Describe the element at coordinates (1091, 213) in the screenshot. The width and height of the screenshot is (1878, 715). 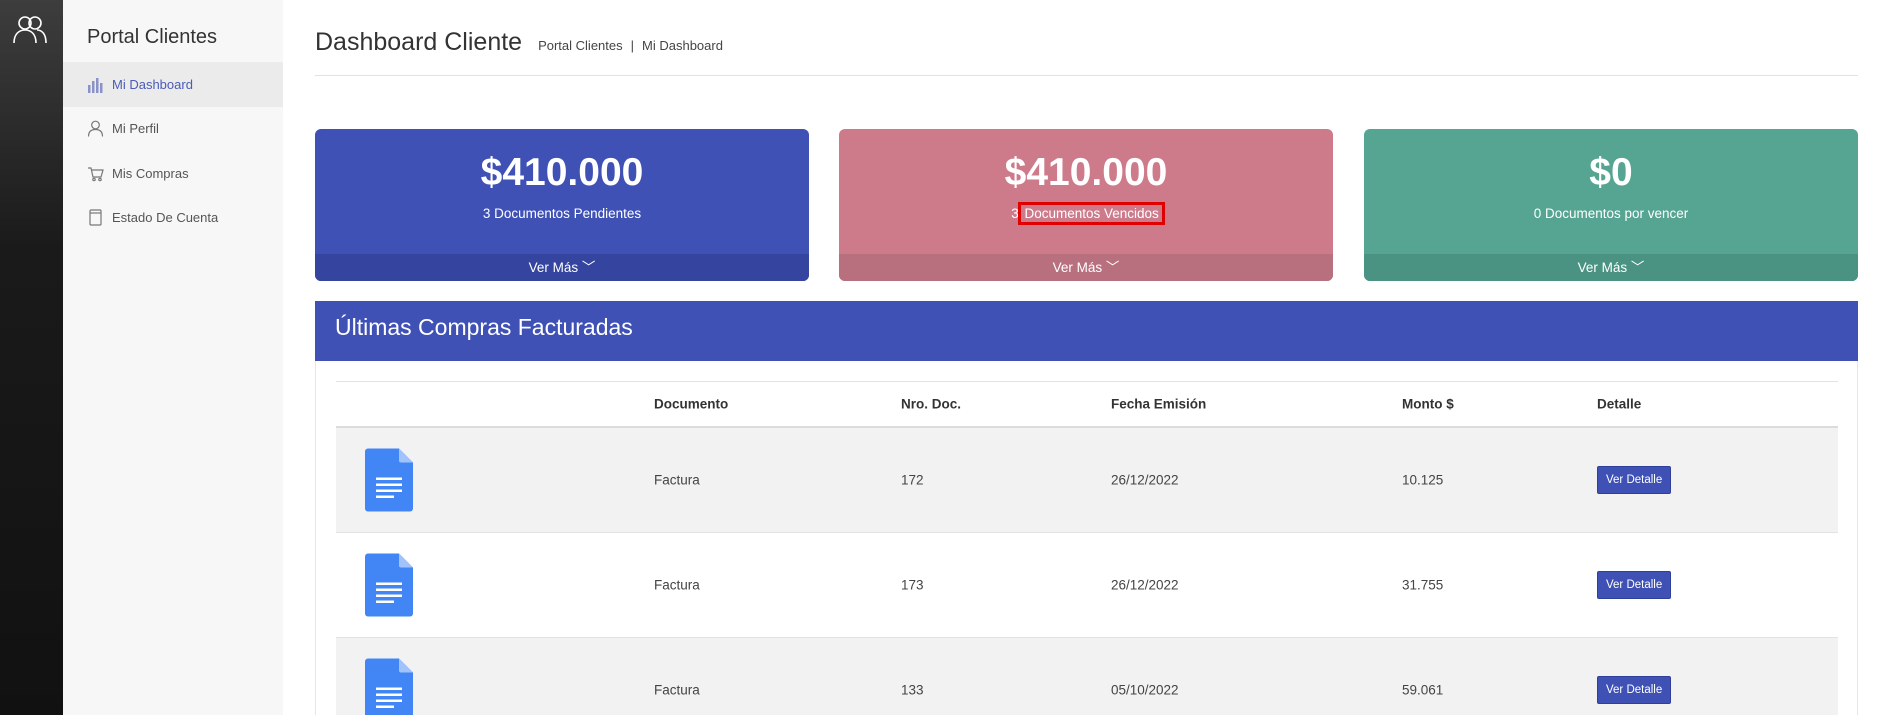
I see `card-description-highlighted: Documentos Vencidos` at that location.